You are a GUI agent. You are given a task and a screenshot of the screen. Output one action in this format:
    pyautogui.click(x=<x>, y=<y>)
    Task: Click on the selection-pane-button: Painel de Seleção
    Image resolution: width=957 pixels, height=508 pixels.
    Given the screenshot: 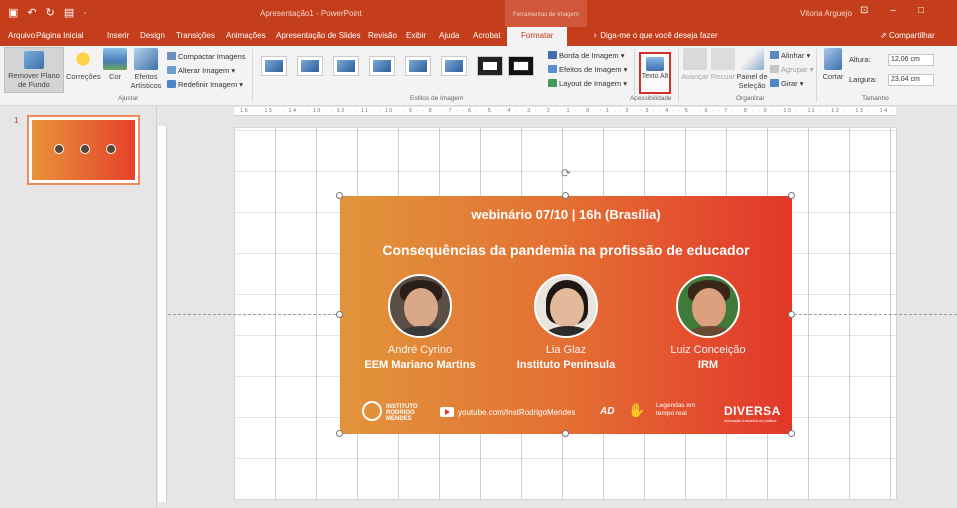 What is the action you would take?
    pyautogui.click(x=752, y=69)
    